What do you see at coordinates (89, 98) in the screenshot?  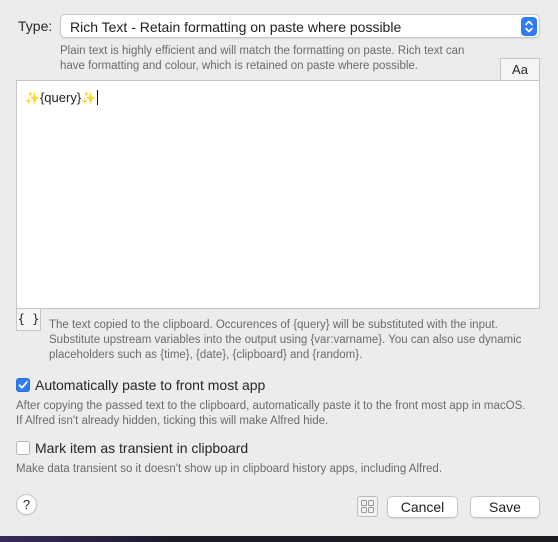 I see `sparkle-emoji-right: ✨` at bounding box center [89, 98].